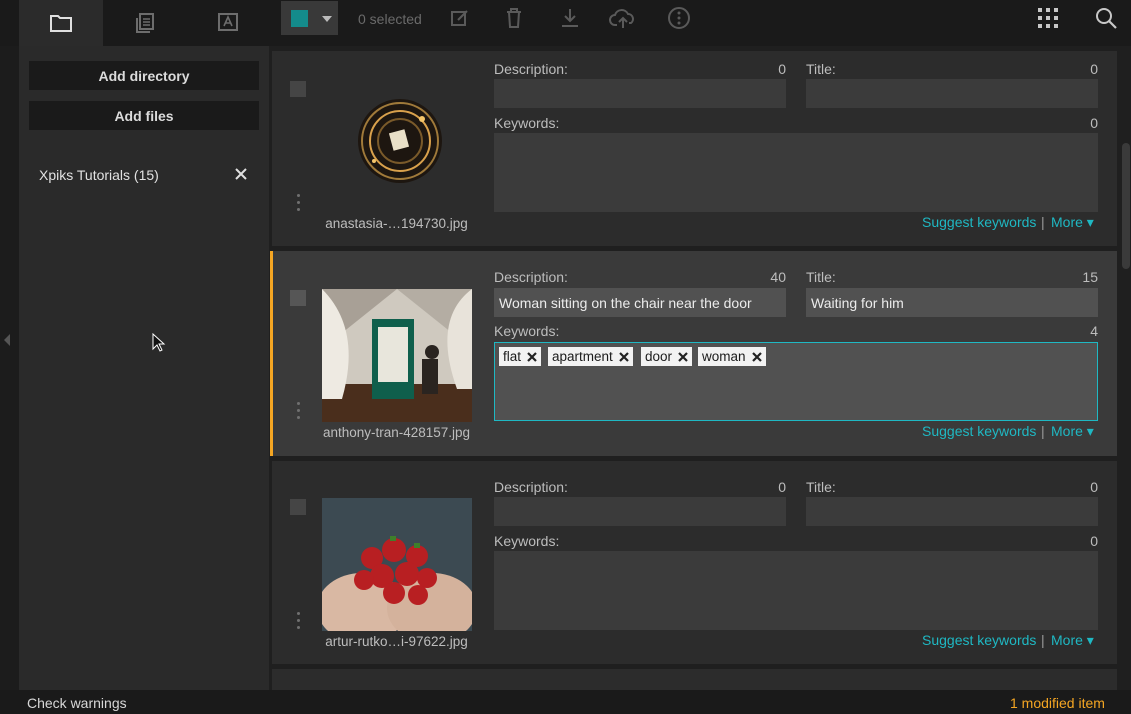 This screenshot has width=1131, height=714. What do you see at coordinates (309, 18) in the screenshot?
I see `color-picker-button` at bounding box center [309, 18].